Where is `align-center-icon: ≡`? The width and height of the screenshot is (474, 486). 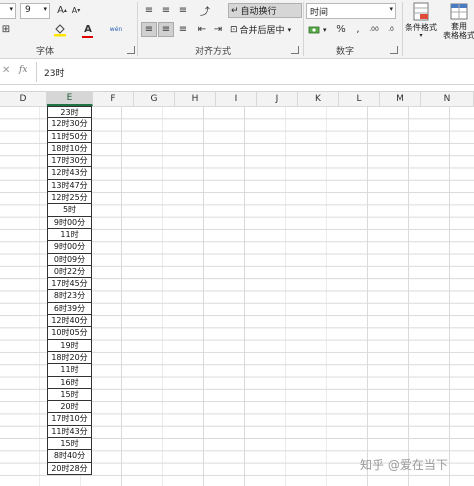
align-center-icon: ≡ is located at coordinates (166, 29).